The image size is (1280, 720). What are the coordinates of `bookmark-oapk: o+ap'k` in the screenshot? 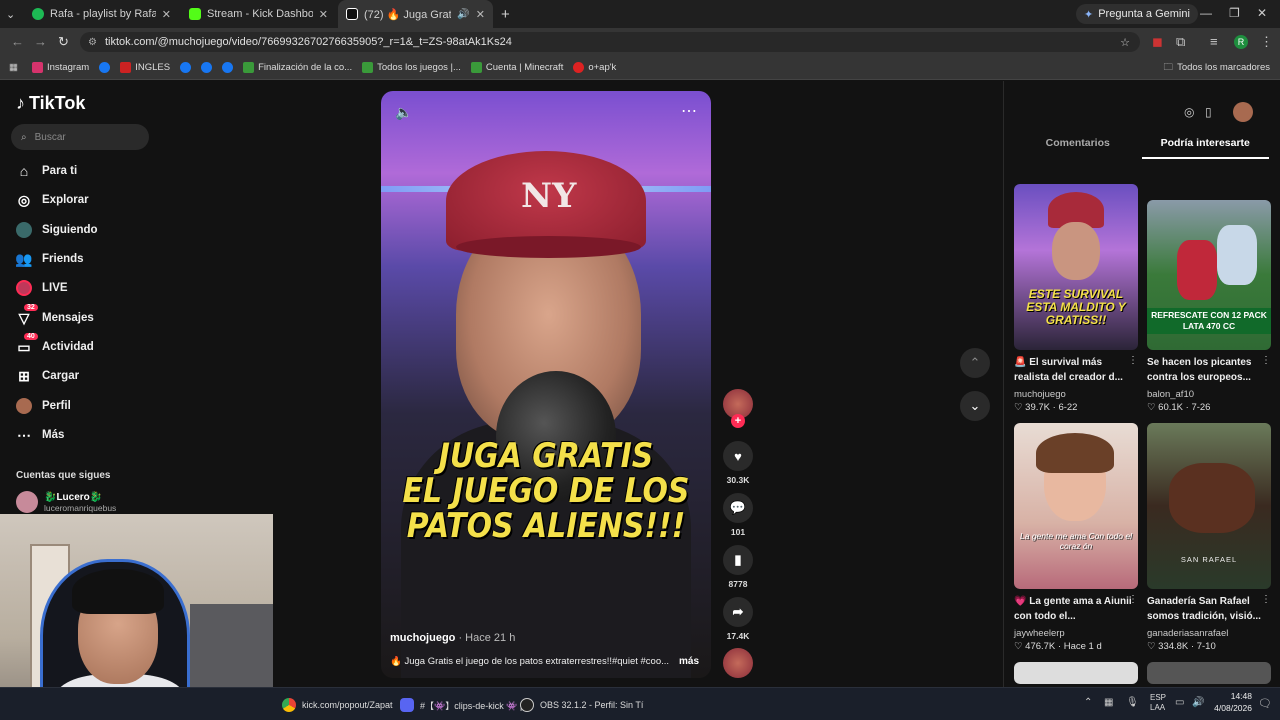 It's located at (594, 67).